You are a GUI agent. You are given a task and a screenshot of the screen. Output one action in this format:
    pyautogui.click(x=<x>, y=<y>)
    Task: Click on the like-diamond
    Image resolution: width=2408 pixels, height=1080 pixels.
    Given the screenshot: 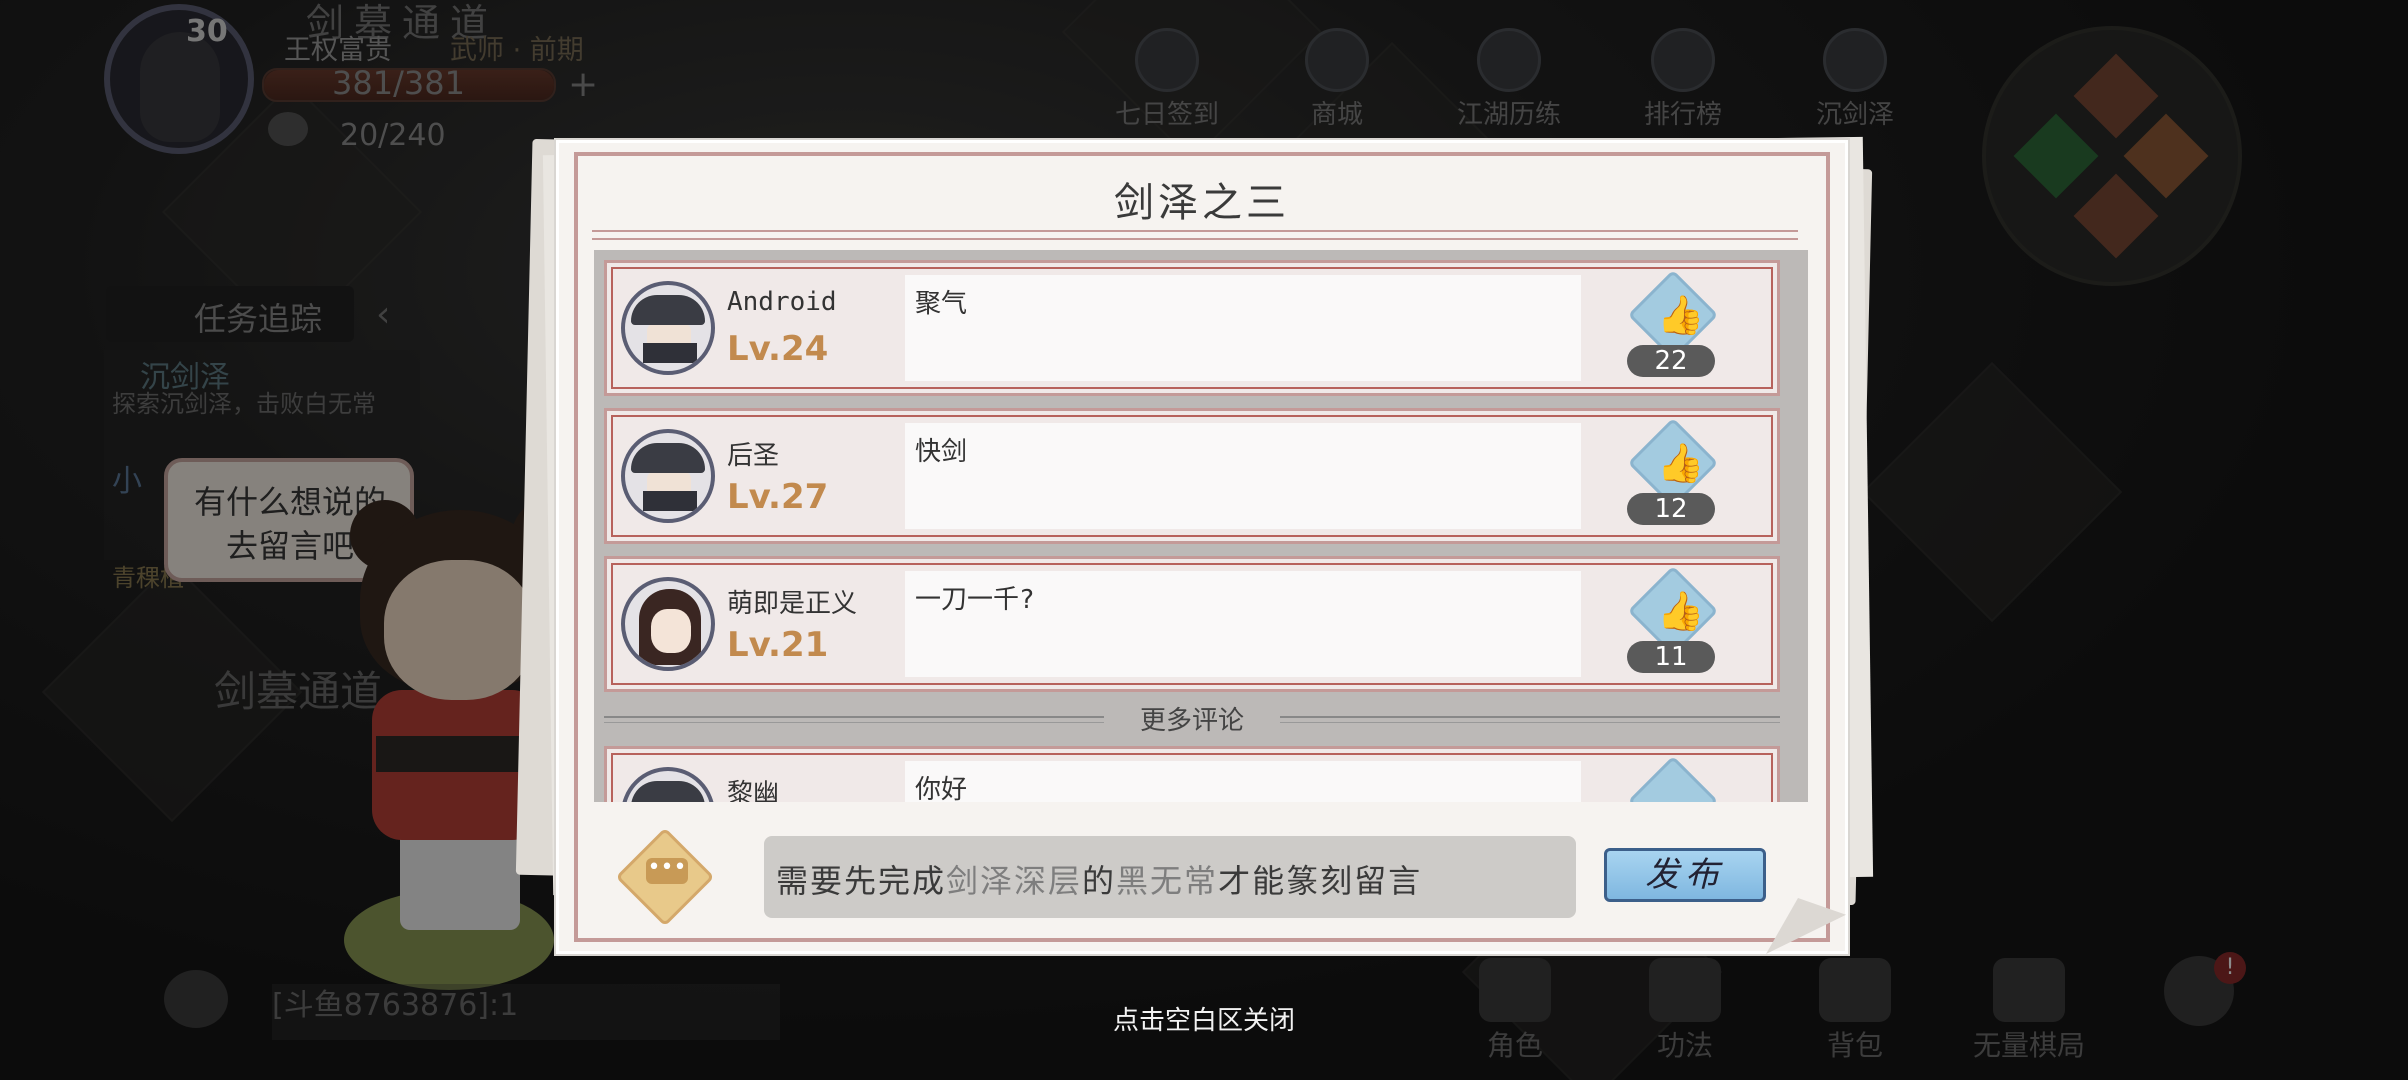 What is the action you would take?
    pyautogui.click(x=1673, y=778)
    